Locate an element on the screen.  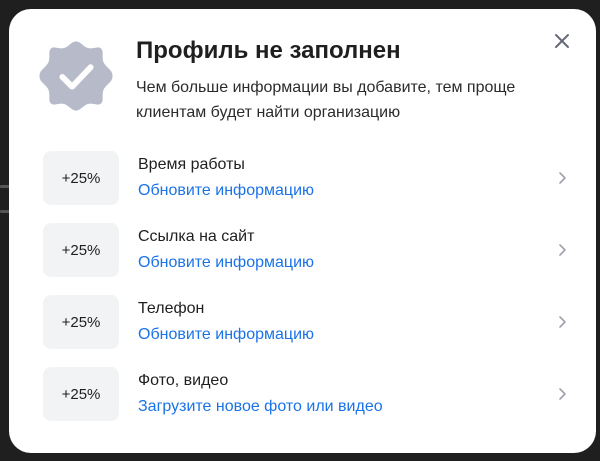
verified-check-badge-icon is located at coordinates (76, 76).